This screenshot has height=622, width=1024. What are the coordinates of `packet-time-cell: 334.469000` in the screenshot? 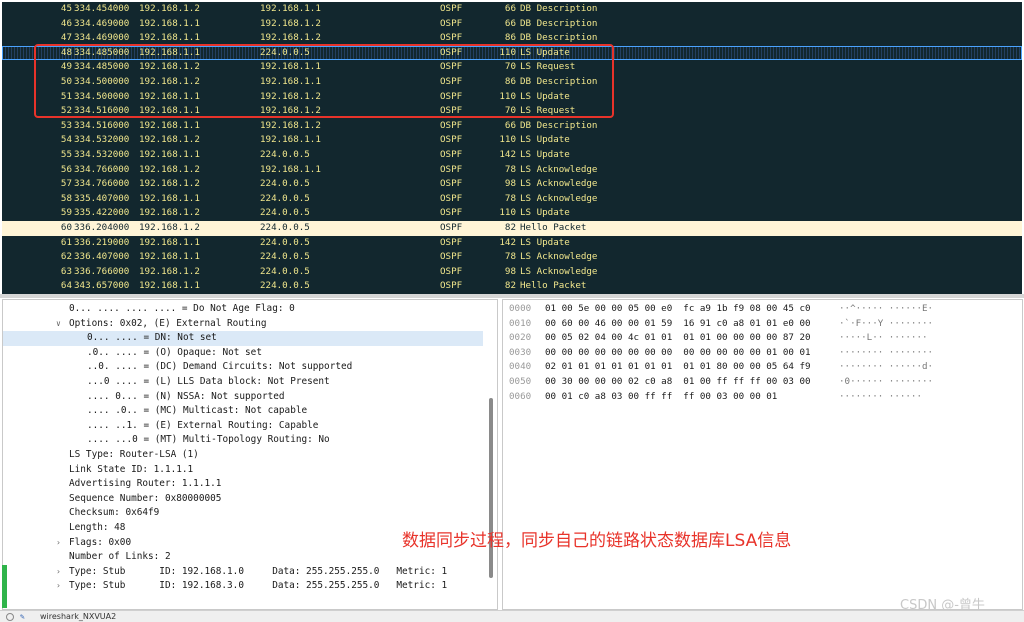 It's located at (102, 38).